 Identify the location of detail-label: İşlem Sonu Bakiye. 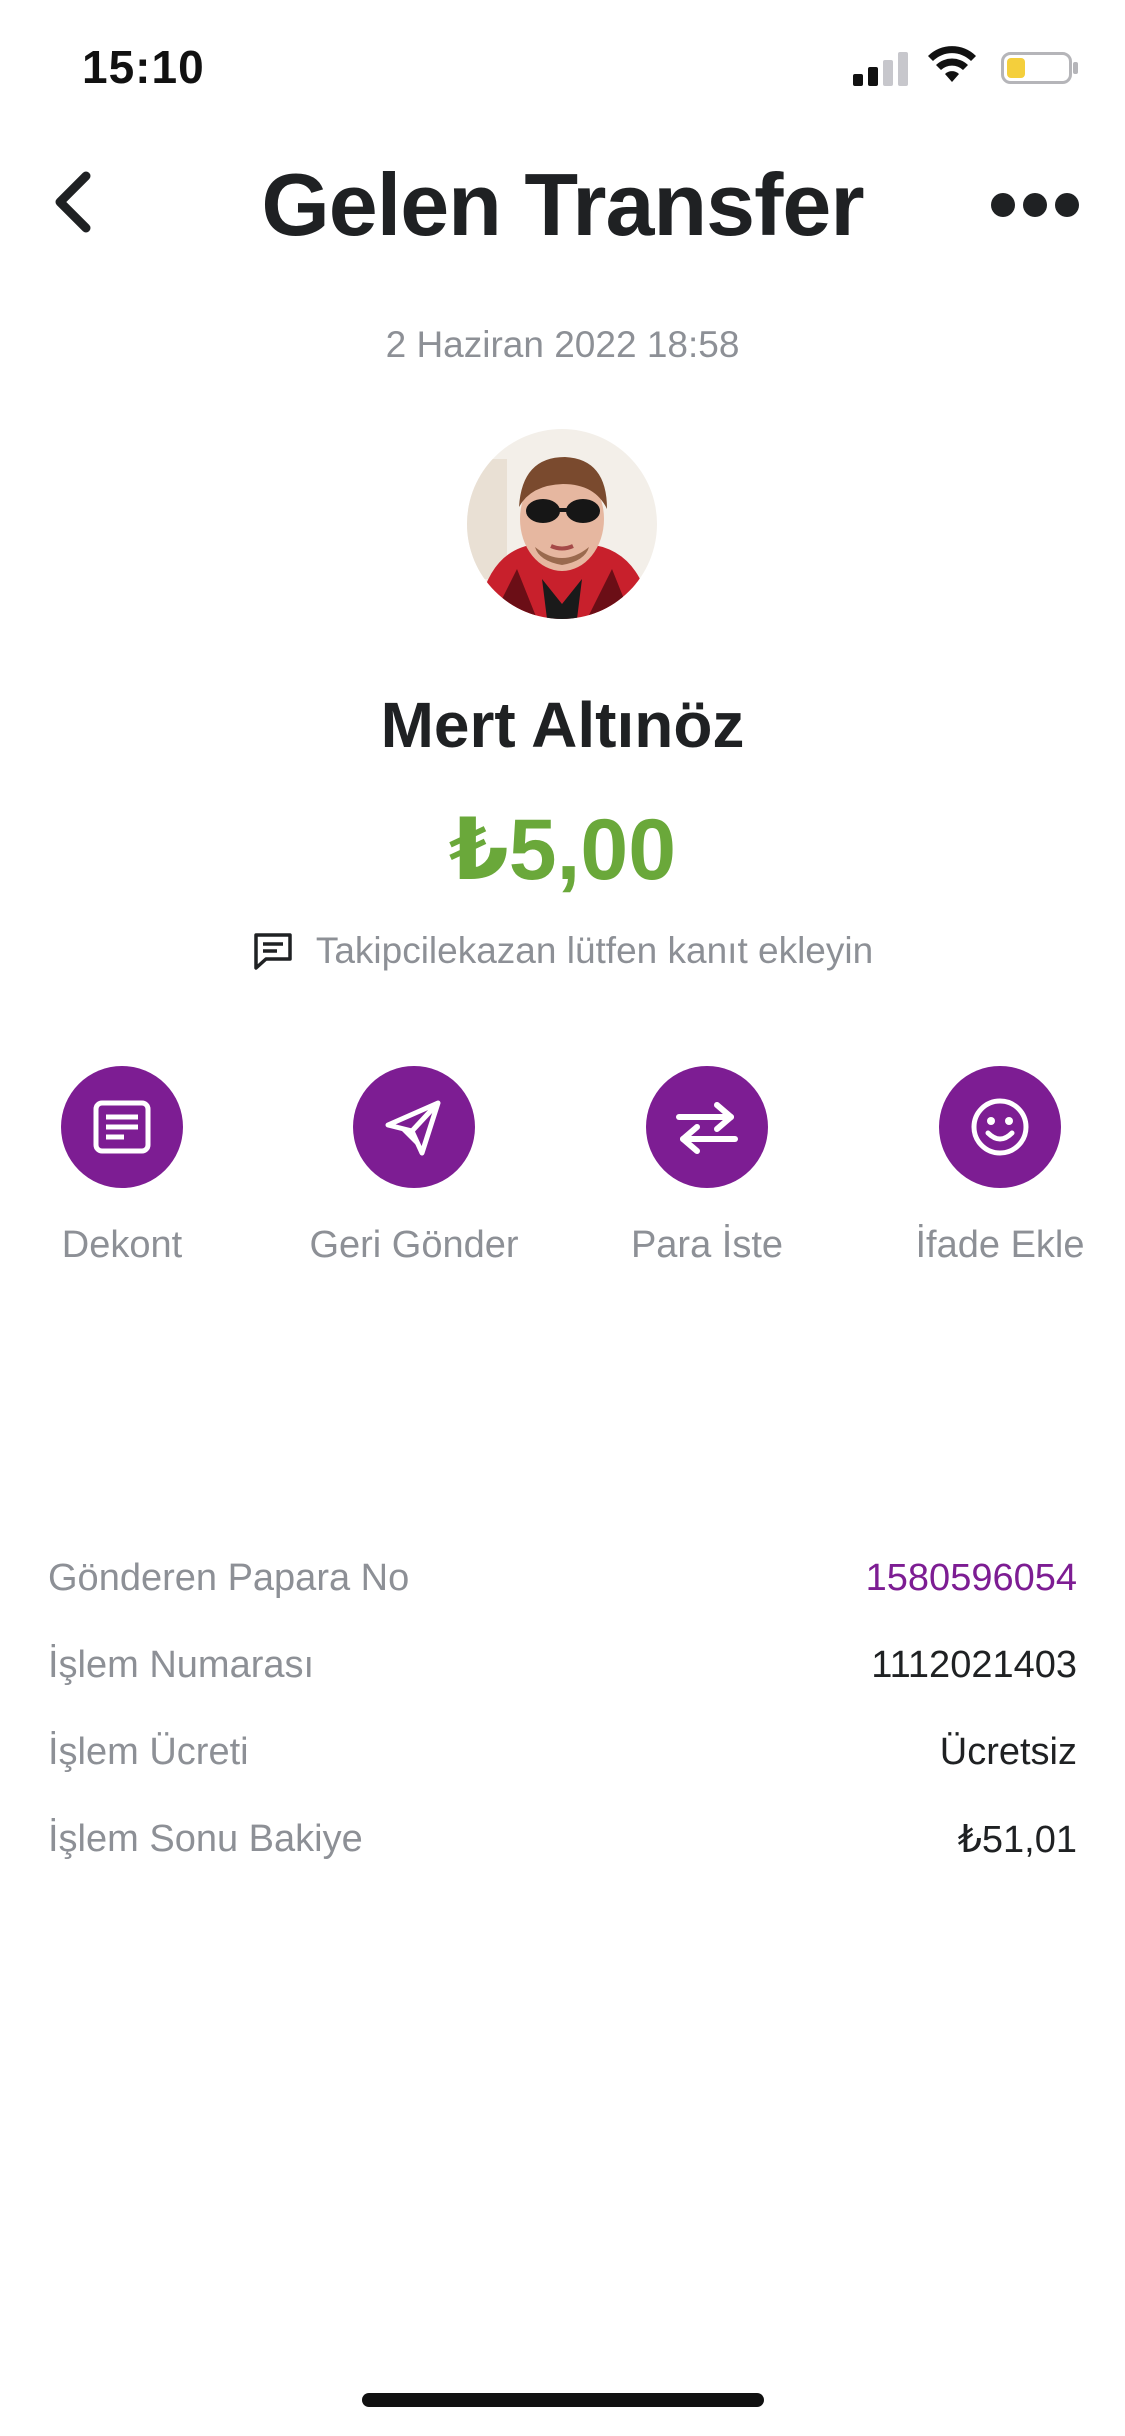
(205, 1839).